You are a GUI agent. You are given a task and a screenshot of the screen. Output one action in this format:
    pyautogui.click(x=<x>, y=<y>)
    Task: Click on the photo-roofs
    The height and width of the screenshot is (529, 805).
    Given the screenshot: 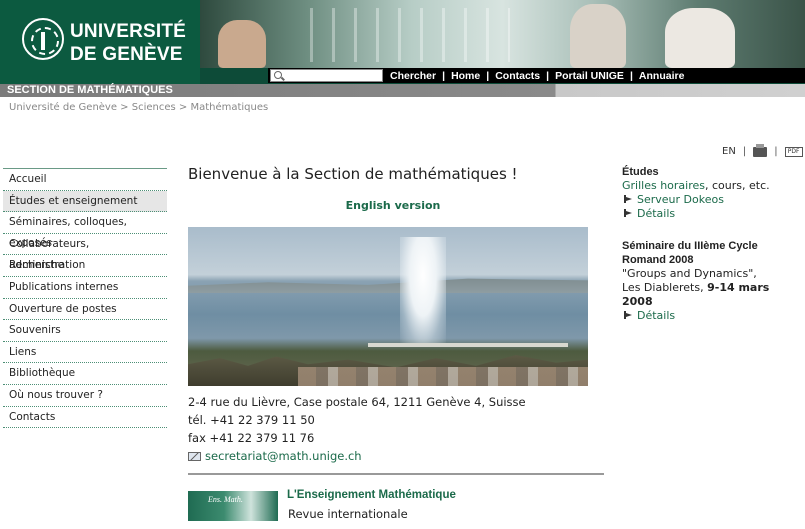 What is the action you would take?
    pyautogui.click(x=443, y=376)
    